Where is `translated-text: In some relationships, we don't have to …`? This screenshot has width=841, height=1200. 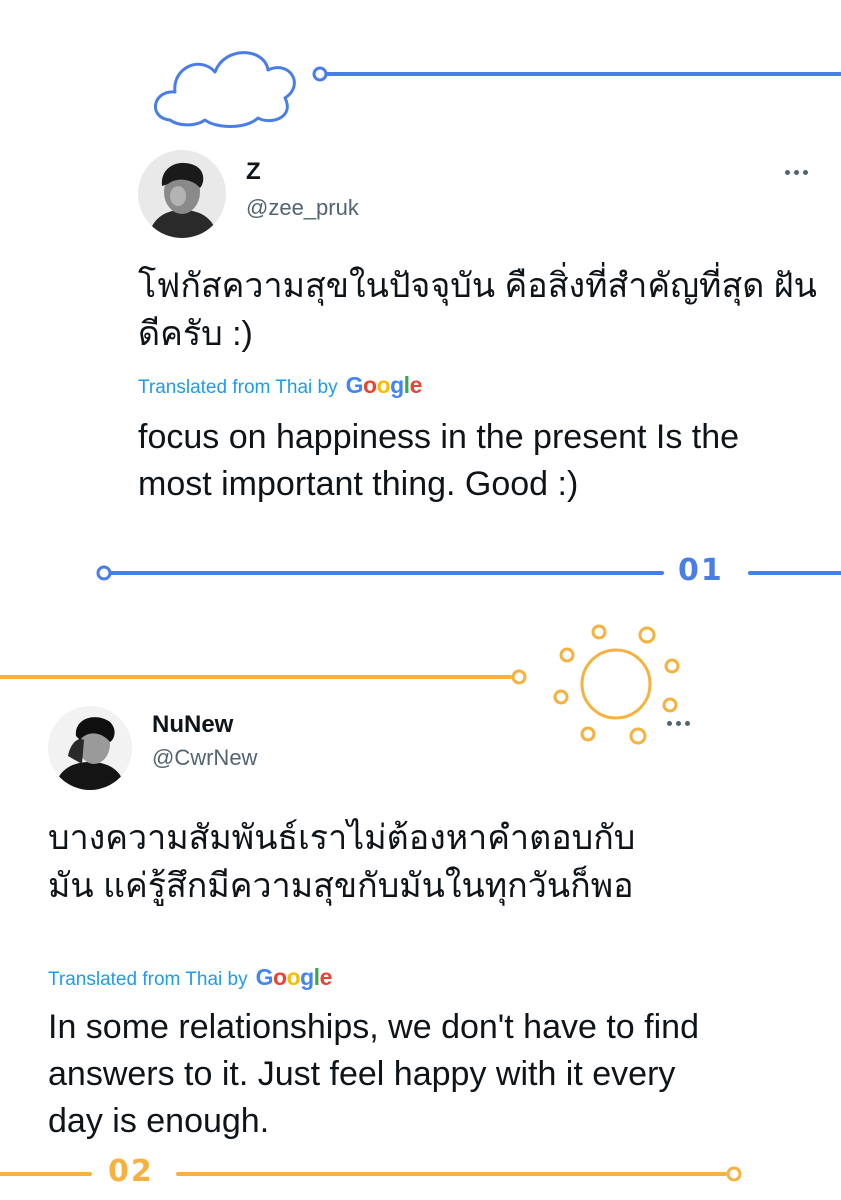
translated-text: In some relationships, we don't have to … is located at coordinates (373, 1074).